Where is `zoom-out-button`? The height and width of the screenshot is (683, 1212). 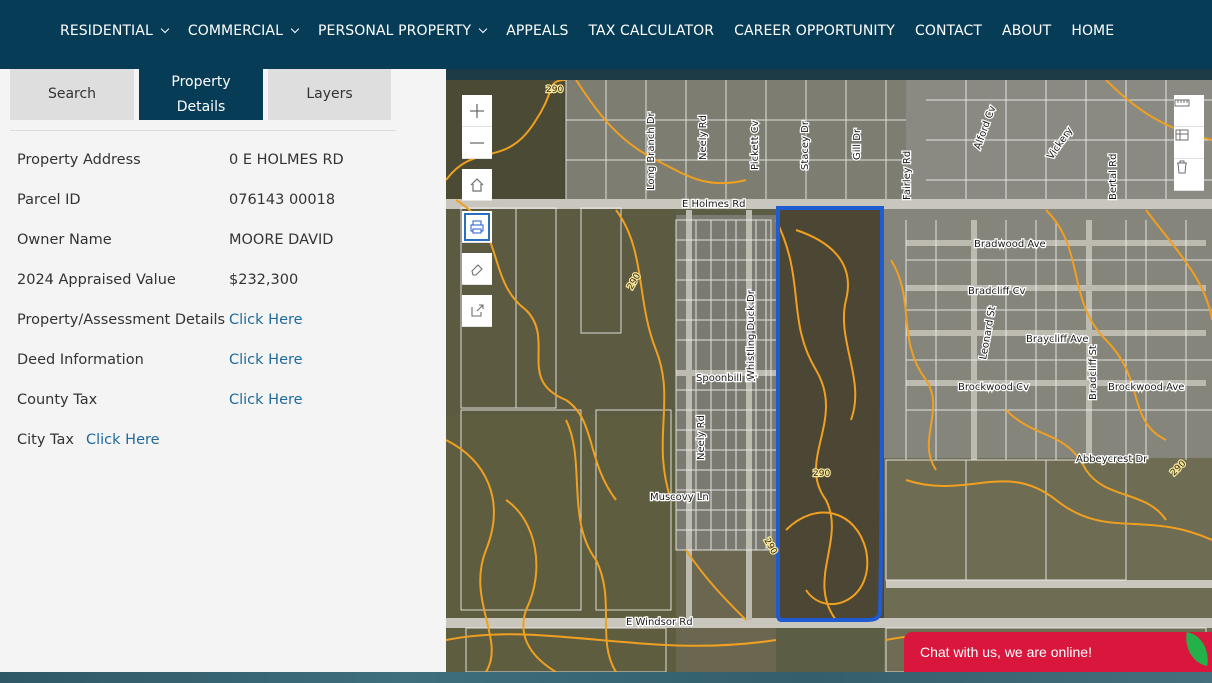 zoom-out-button is located at coordinates (477, 143).